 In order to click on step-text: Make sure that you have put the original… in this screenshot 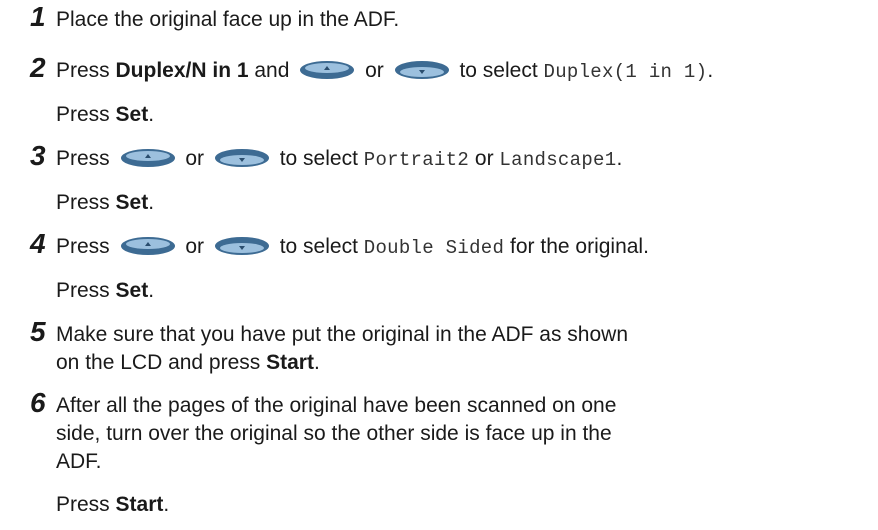, I will do `click(342, 334)`.